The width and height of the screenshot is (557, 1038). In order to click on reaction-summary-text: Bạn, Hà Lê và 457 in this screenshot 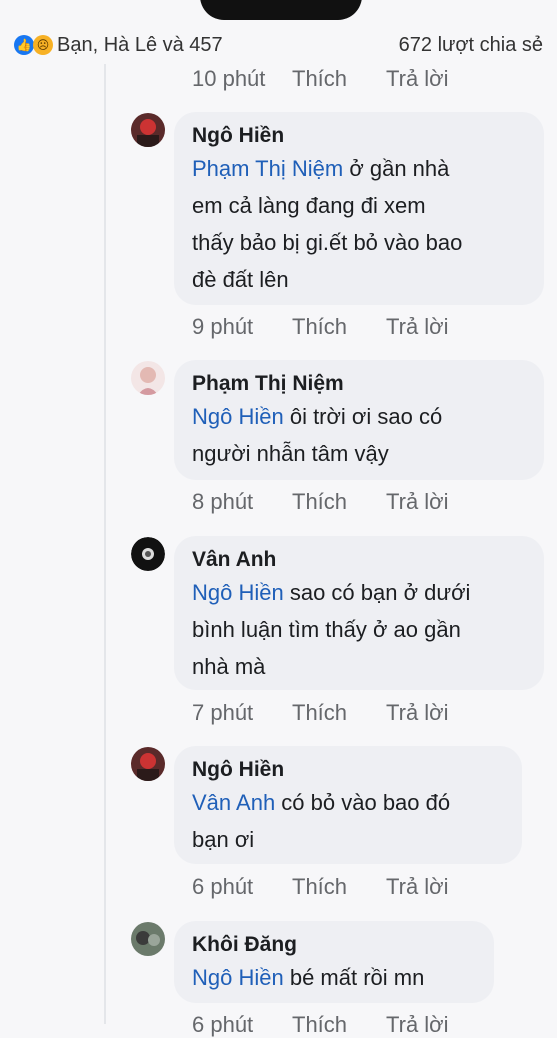, I will do `click(140, 44)`.